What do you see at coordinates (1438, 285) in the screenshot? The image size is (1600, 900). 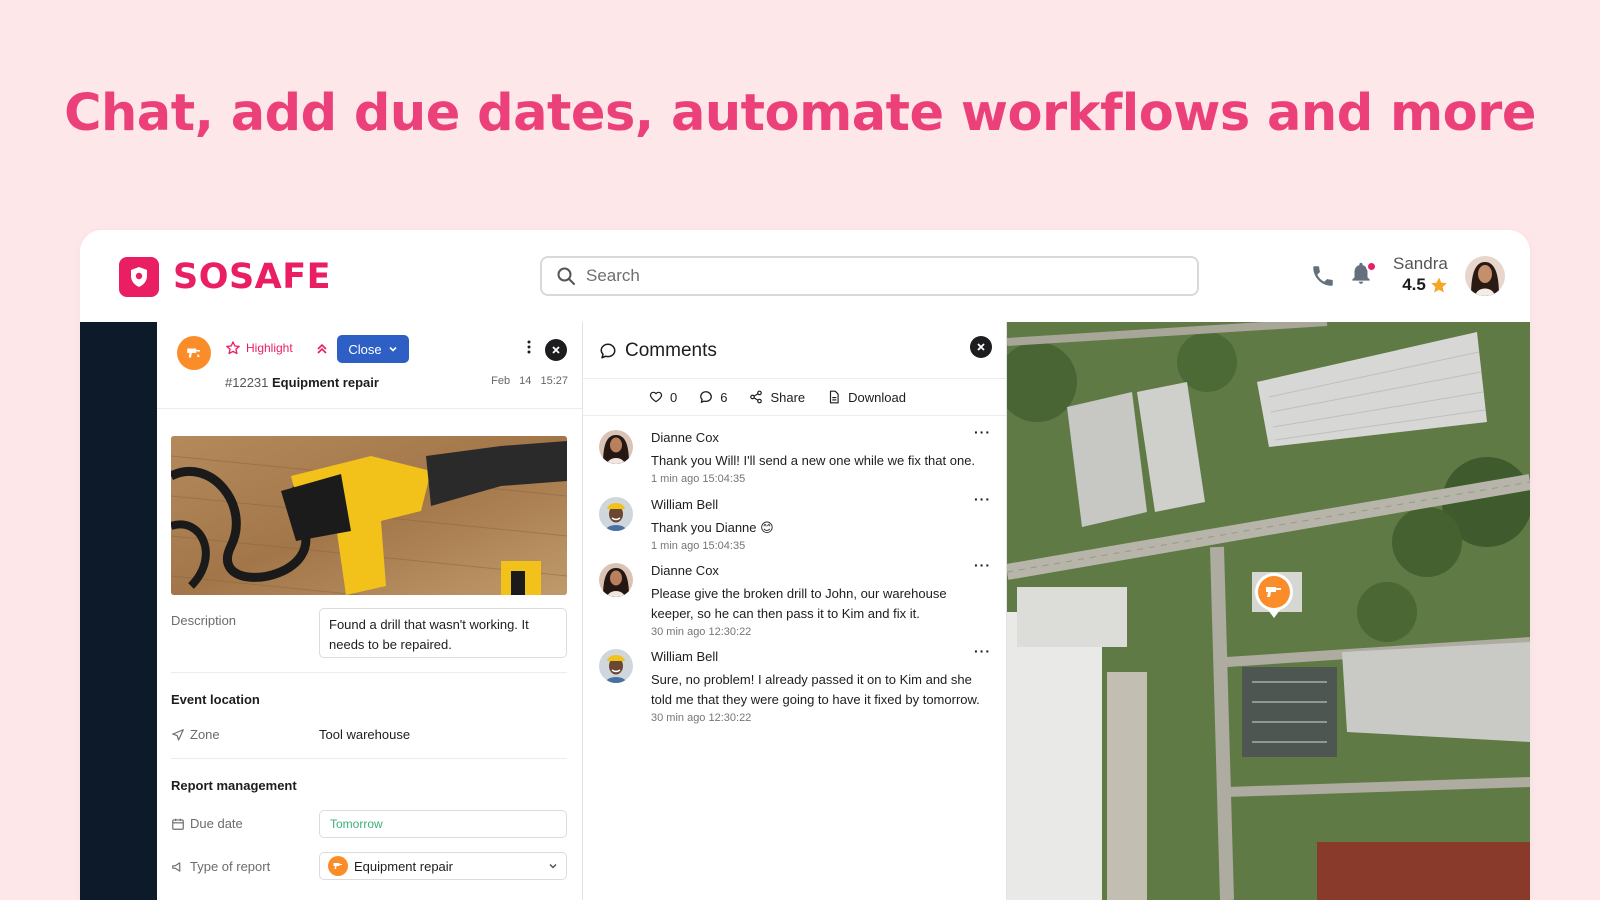 I see `star-icon` at bounding box center [1438, 285].